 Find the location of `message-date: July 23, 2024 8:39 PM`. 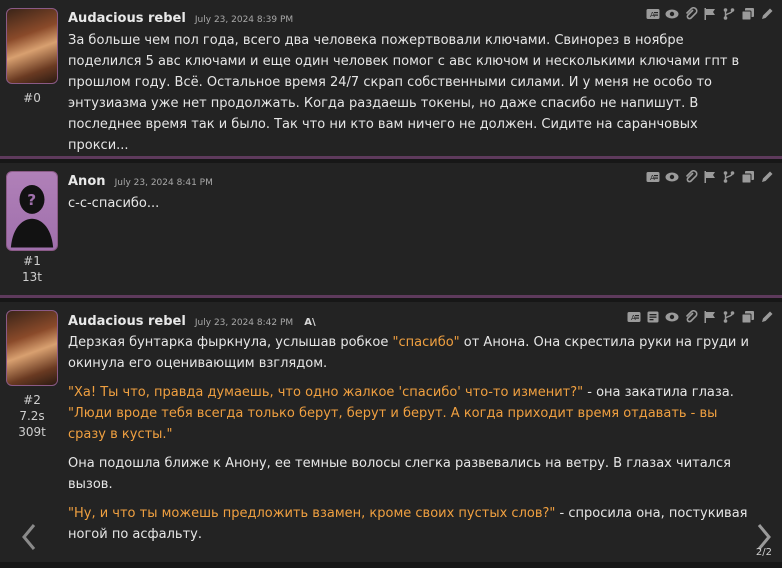

message-date: July 23, 2024 8:39 PM is located at coordinates (244, 20).